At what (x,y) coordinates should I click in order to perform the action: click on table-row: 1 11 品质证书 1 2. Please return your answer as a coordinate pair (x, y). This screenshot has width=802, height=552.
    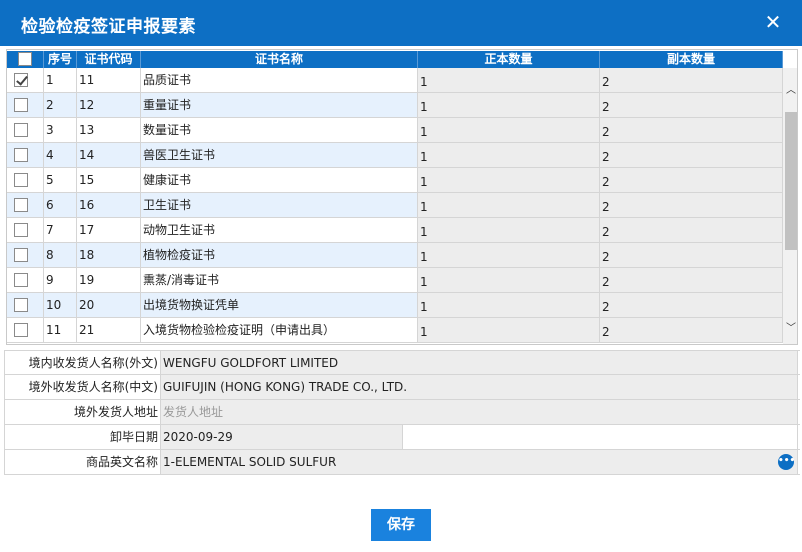
    Looking at the image, I should click on (395, 80).